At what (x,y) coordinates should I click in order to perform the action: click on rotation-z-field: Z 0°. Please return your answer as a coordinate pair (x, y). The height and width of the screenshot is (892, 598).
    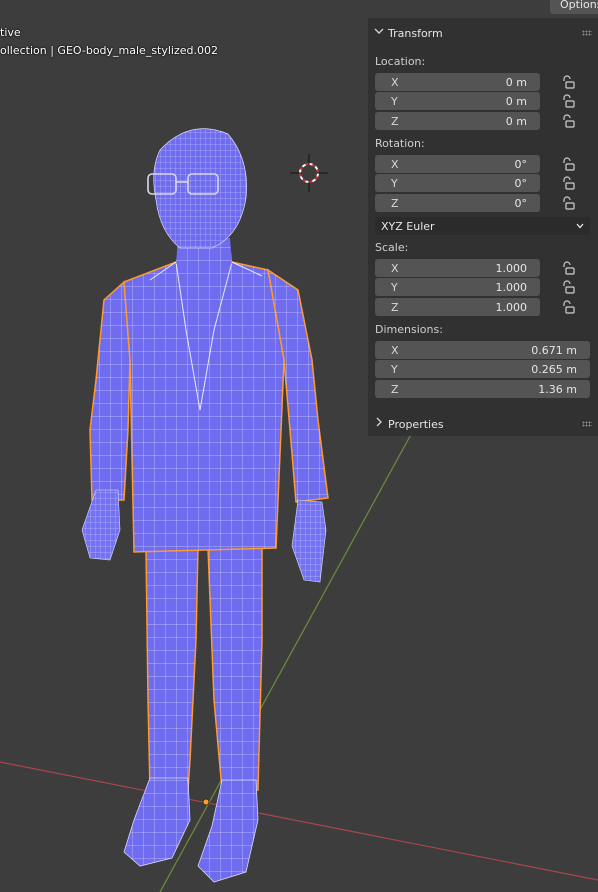
    Looking at the image, I should click on (457, 203).